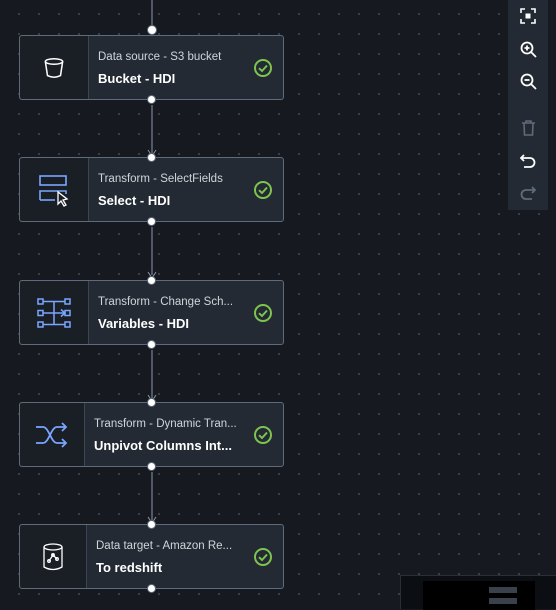  I want to click on zoom-in-icon, so click(528, 49).